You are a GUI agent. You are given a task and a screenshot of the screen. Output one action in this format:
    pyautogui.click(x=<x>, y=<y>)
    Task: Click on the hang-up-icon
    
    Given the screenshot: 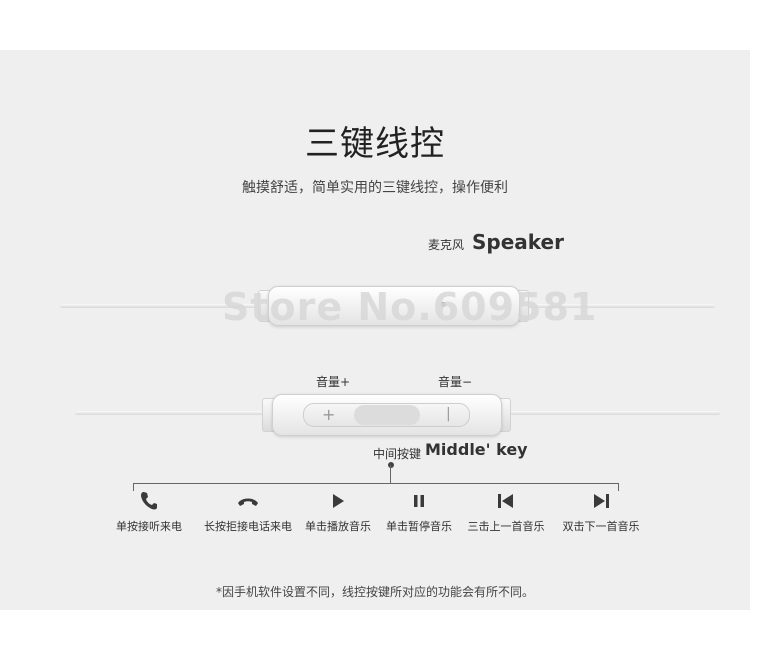 What is the action you would take?
    pyautogui.click(x=248, y=501)
    